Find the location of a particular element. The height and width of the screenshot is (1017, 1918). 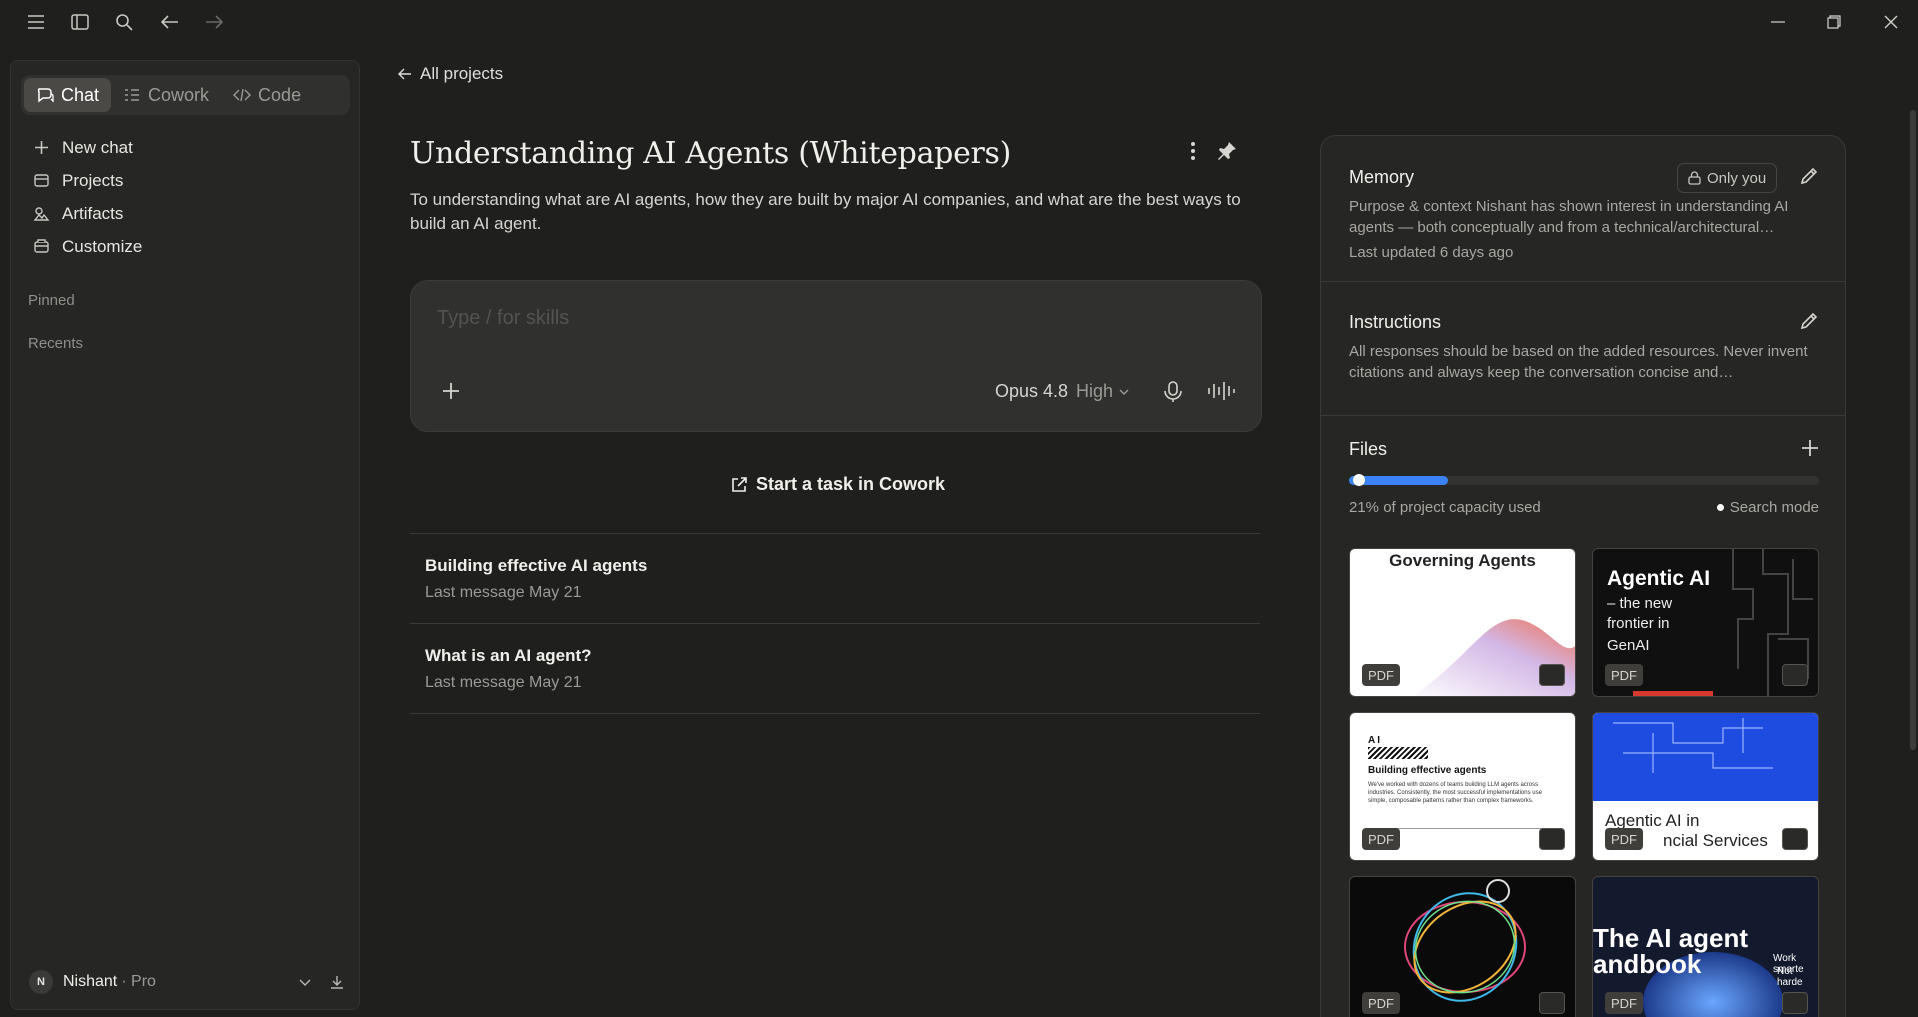

thumb-text: frontier in is located at coordinates (1638, 623).